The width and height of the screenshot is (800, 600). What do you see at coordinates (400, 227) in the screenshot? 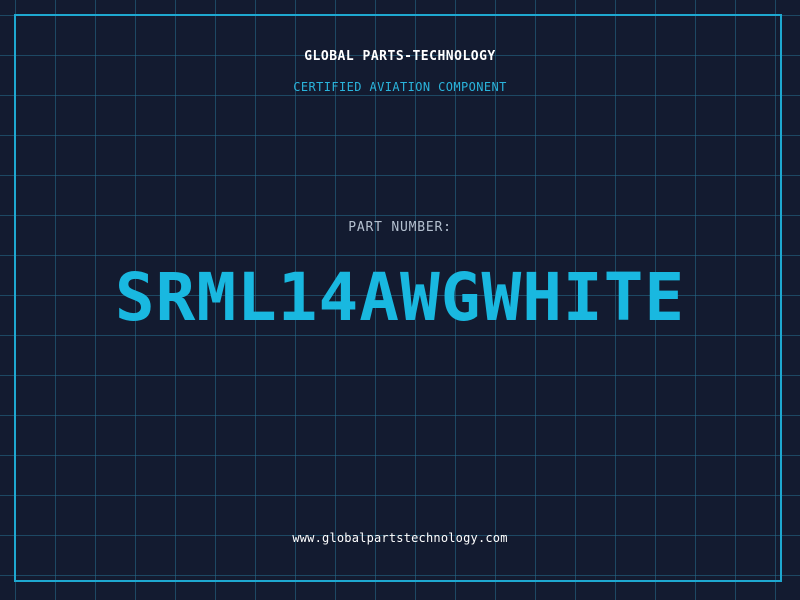
I see `part-number-label: PART NUMBER:` at bounding box center [400, 227].